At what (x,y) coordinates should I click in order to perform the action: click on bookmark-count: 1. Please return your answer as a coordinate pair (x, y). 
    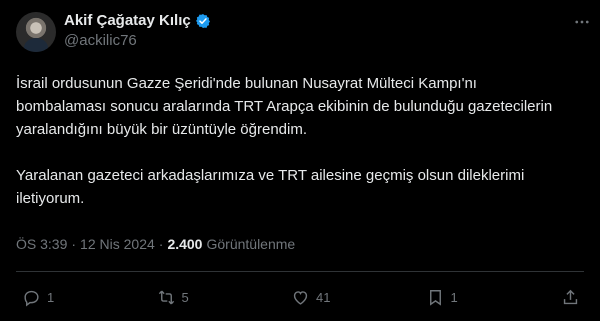
    Looking at the image, I should click on (454, 297).